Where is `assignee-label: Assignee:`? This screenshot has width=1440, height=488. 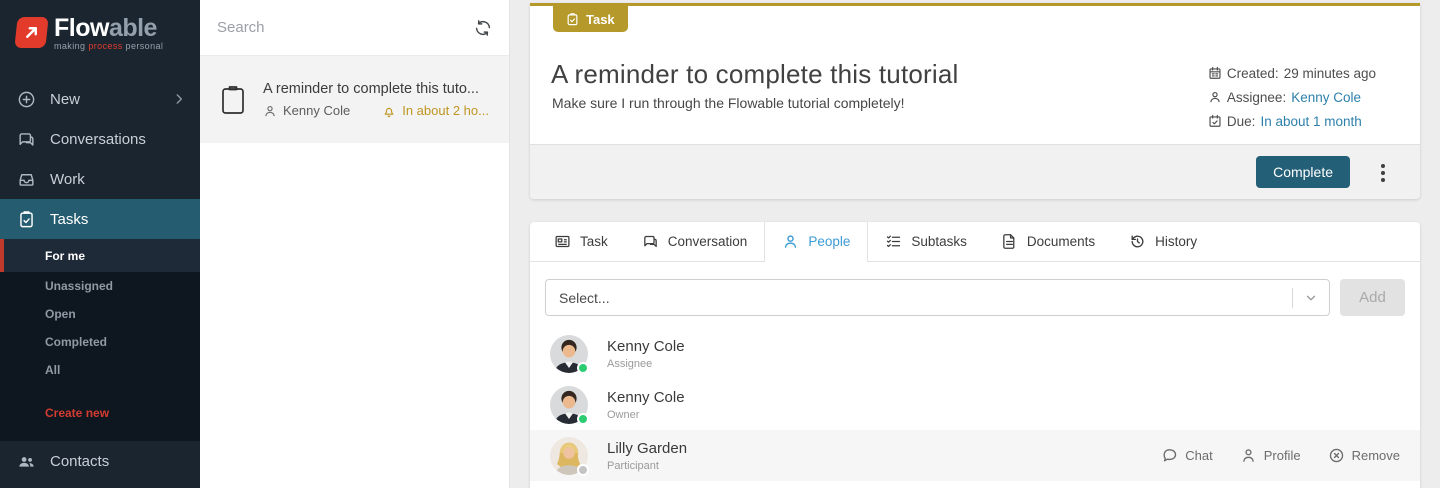
assignee-label: Assignee: is located at coordinates (1256, 97).